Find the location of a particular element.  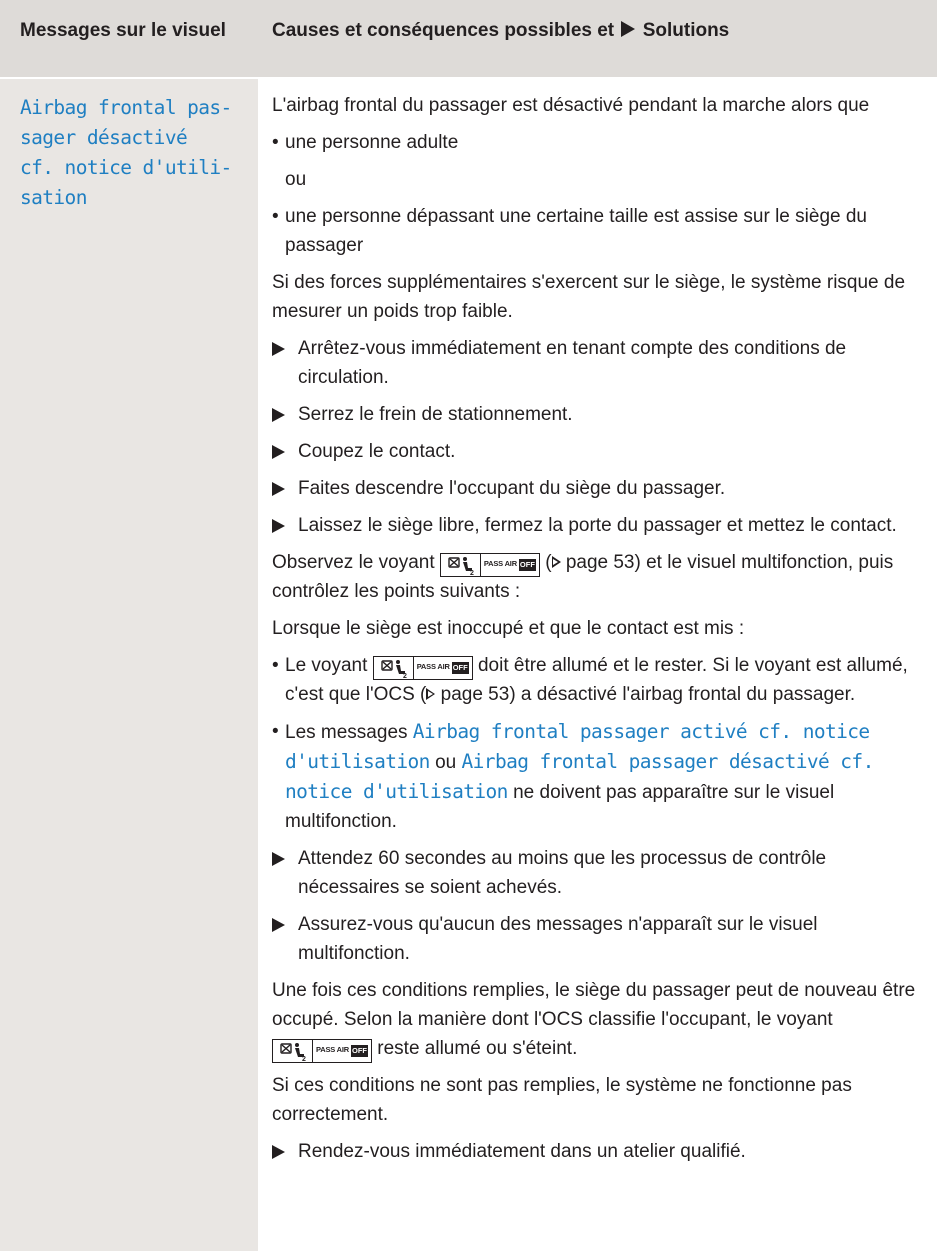

display-message-line: sation is located at coordinates (53, 197).